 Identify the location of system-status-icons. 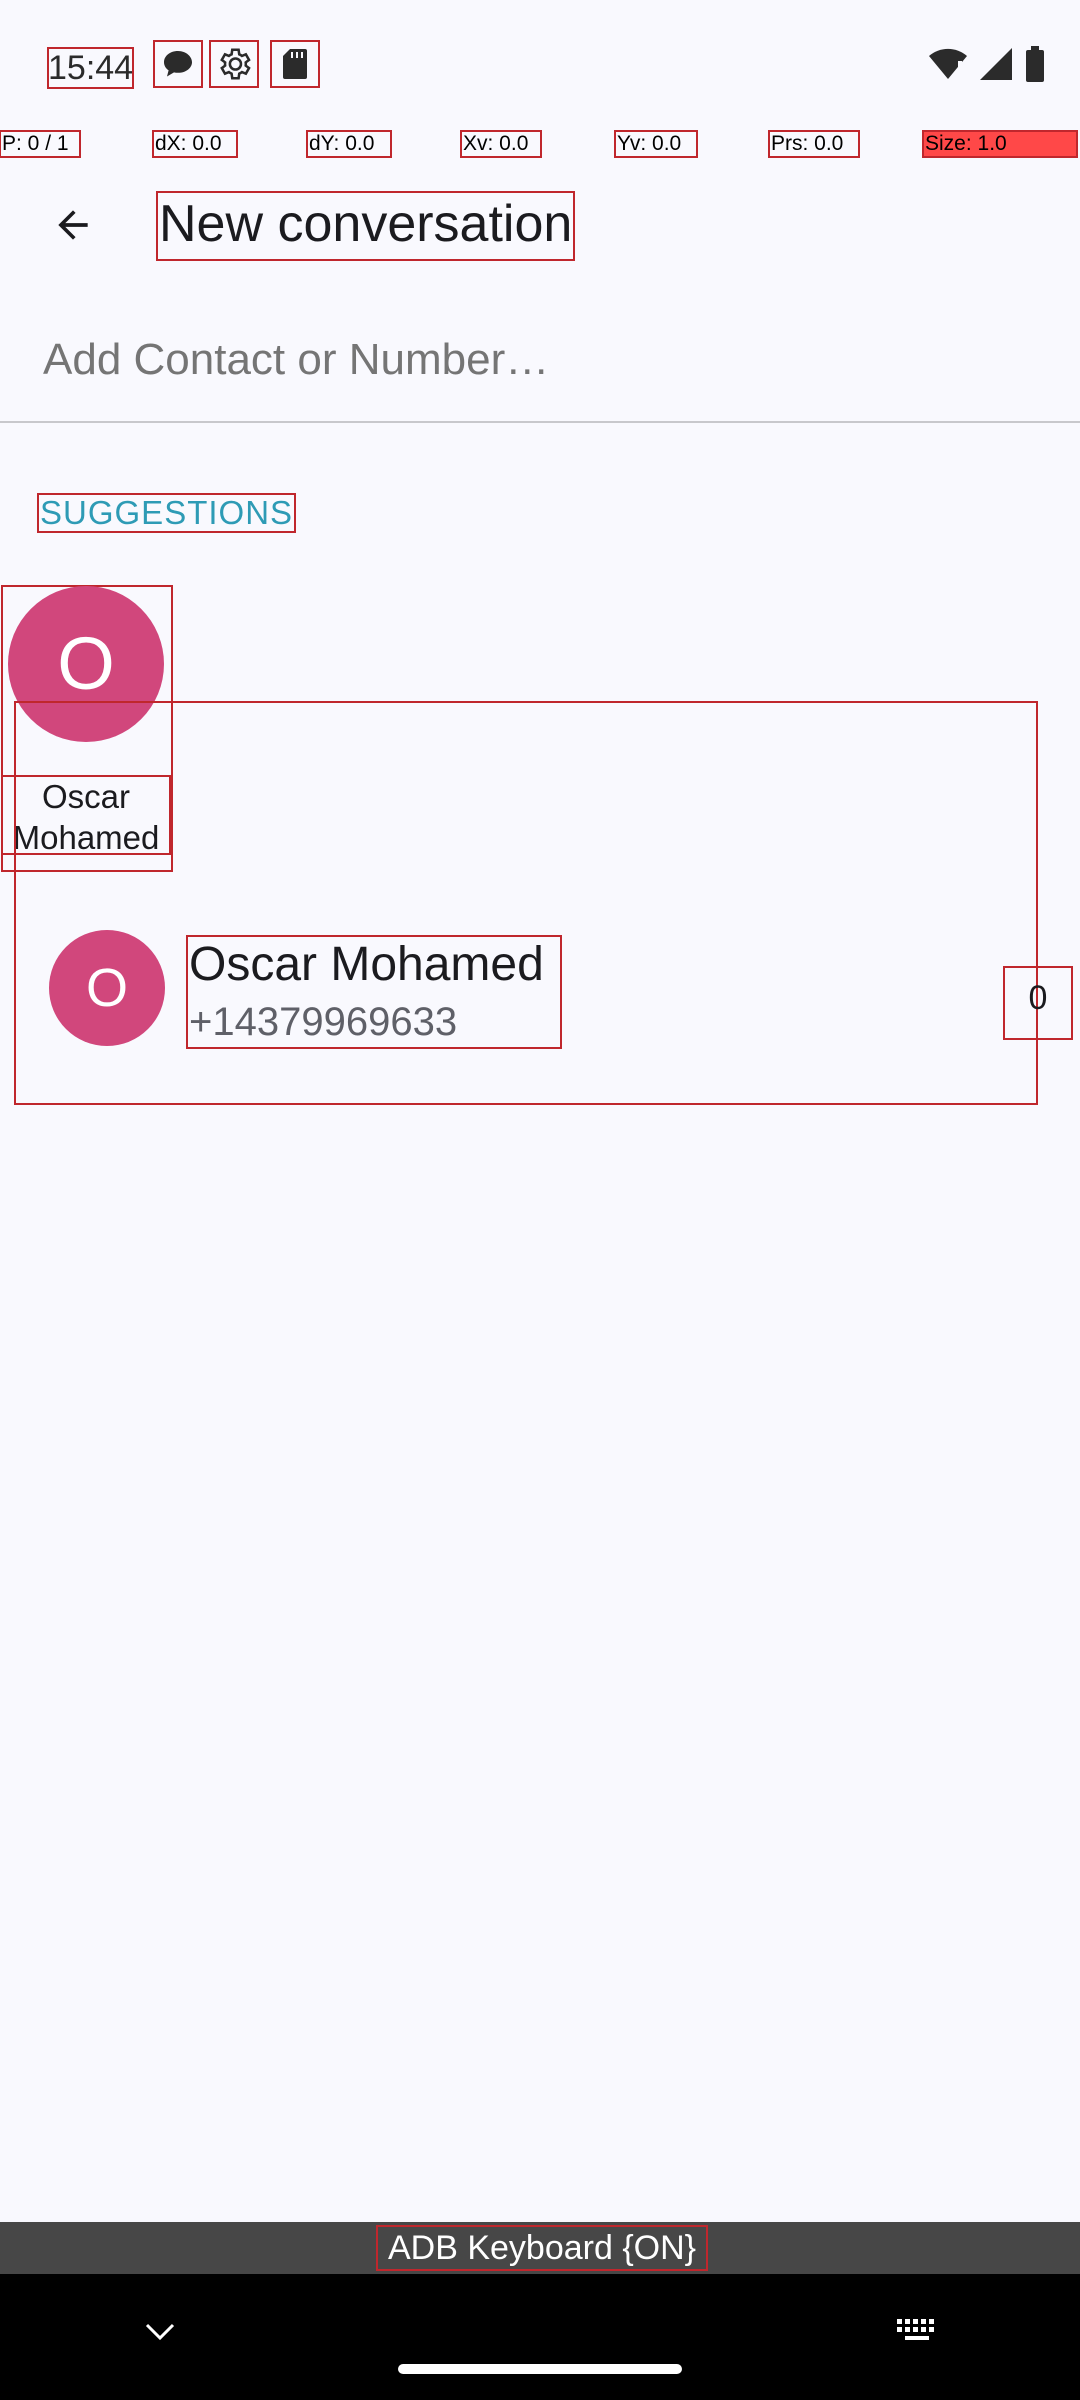
(987, 64).